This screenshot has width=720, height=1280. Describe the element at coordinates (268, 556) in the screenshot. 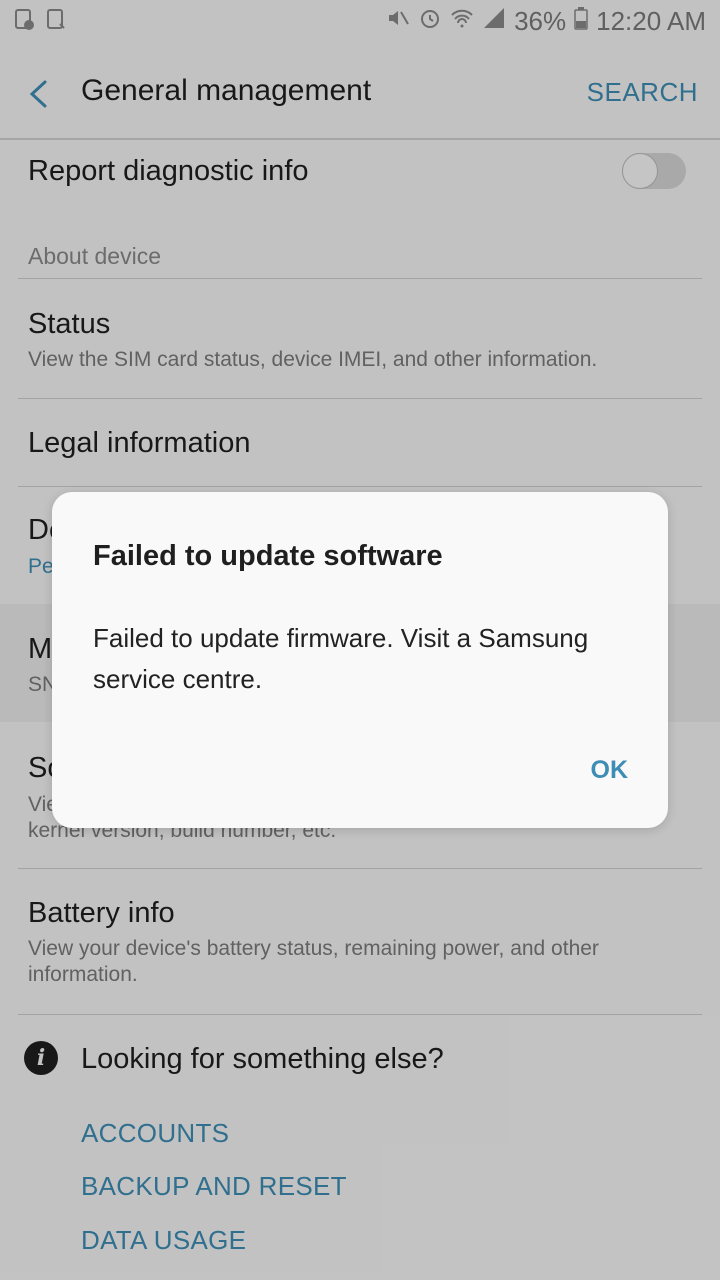

I see `dialog-title: Failed to update software` at that location.